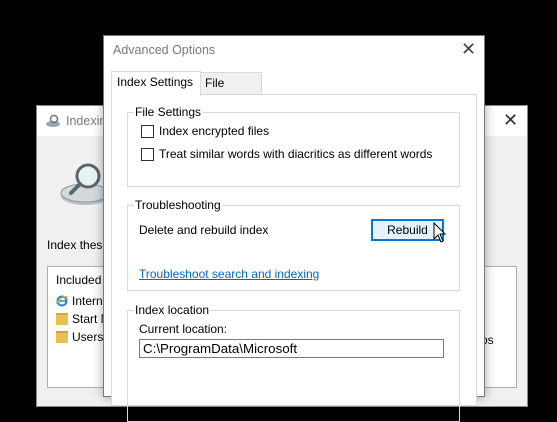  What do you see at coordinates (214, 131) in the screenshot?
I see `index-encrypted-files-label: Index encrypted files` at bounding box center [214, 131].